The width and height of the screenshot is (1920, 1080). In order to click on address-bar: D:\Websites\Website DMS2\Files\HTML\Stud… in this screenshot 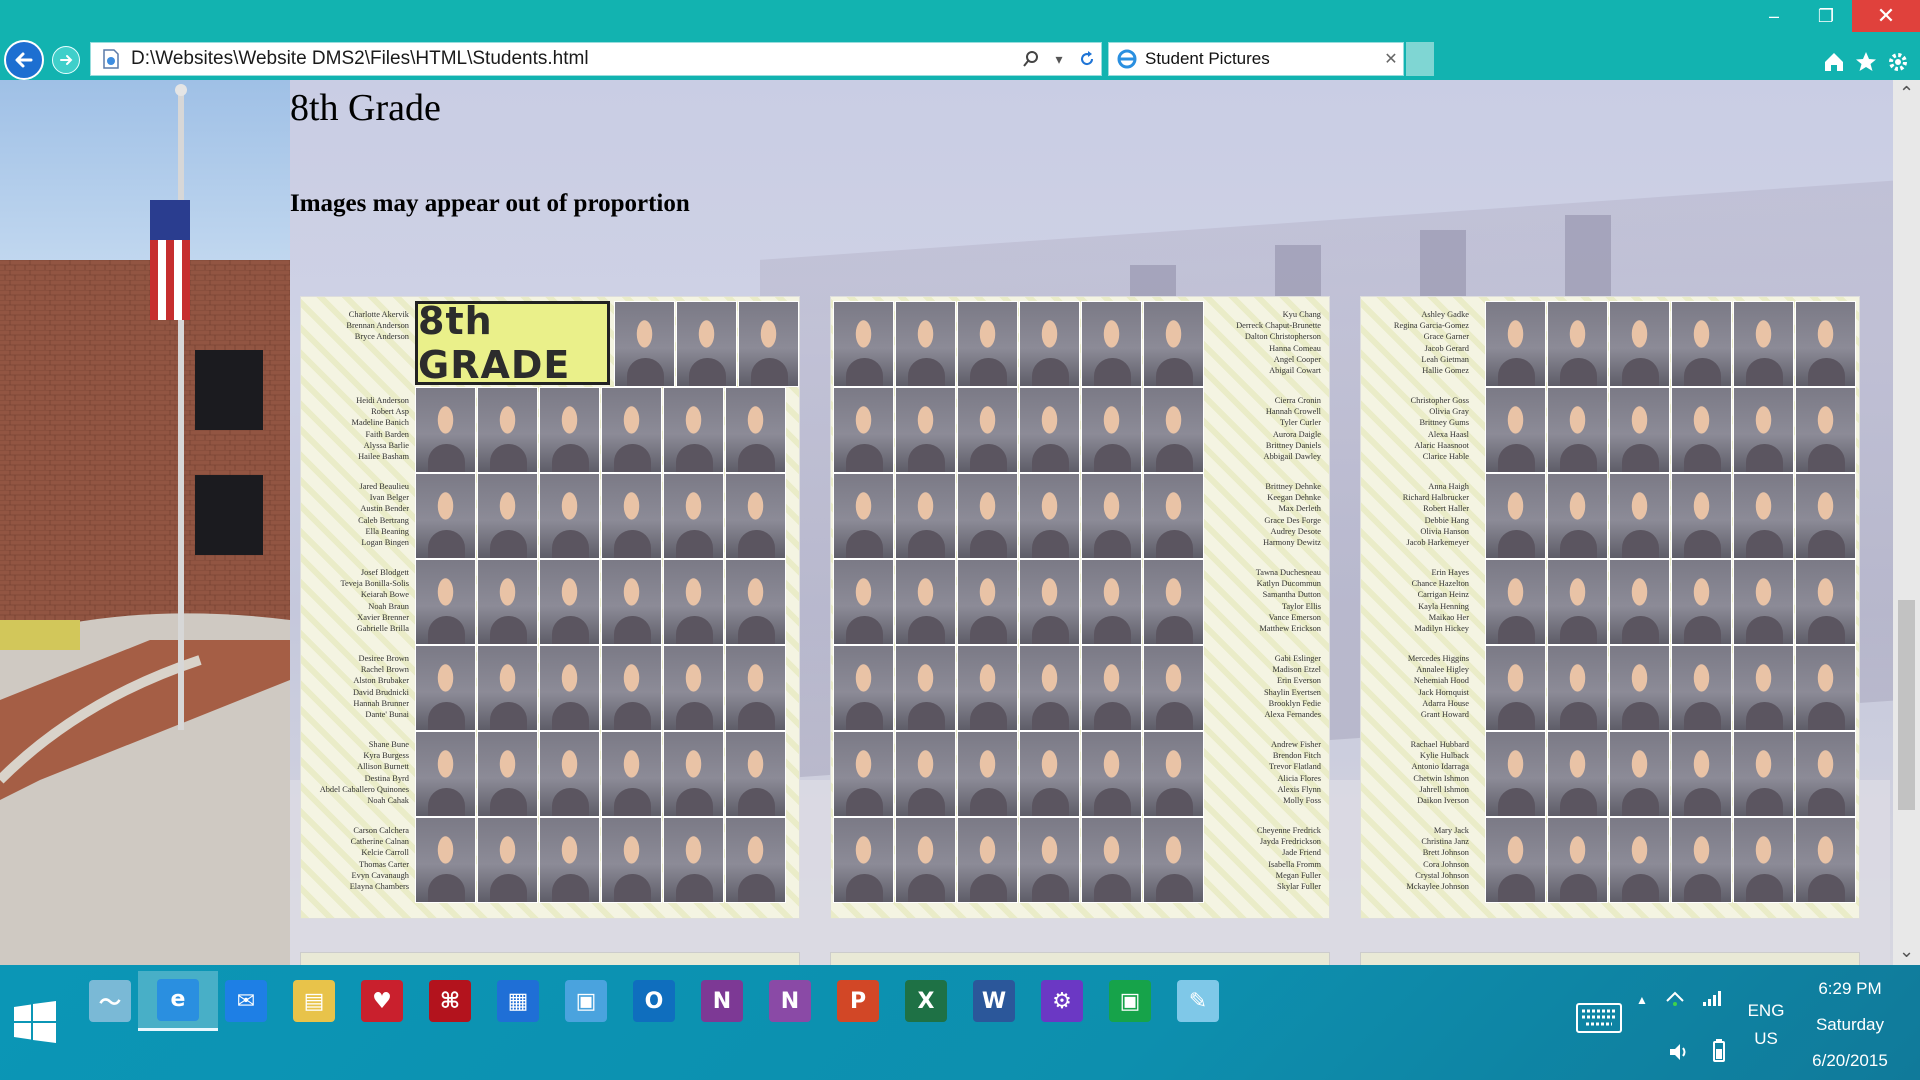, I will do `click(596, 59)`.